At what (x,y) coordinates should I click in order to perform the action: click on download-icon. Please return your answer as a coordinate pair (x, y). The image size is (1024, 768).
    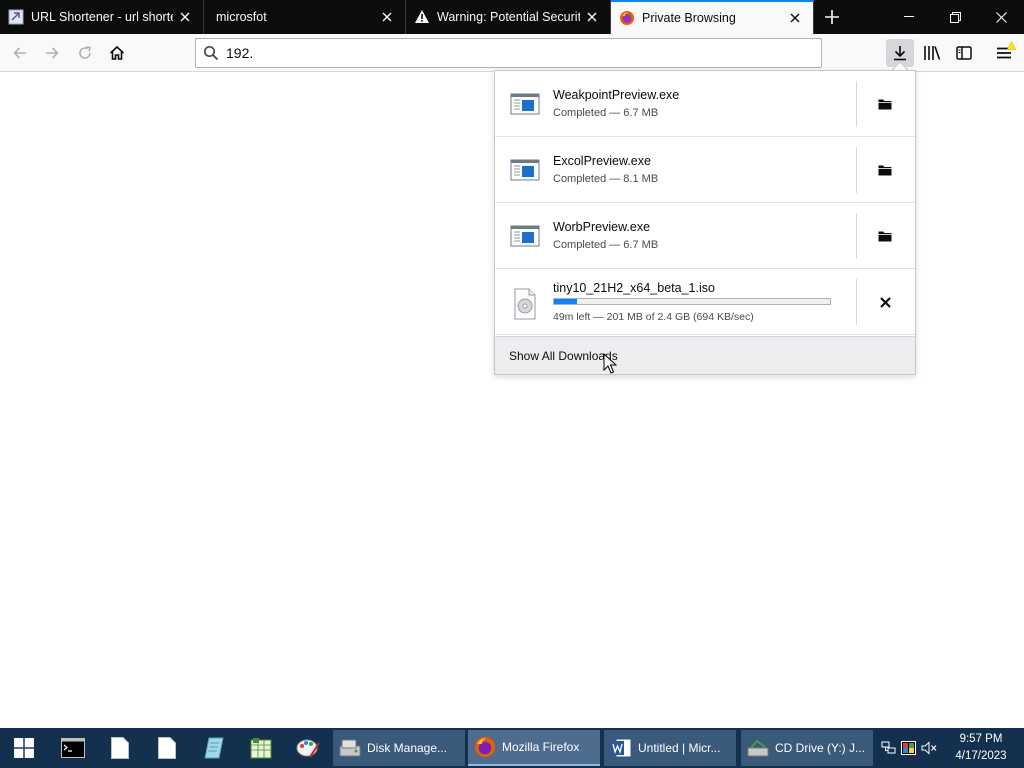
    Looking at the image, I should click on (900, 53).